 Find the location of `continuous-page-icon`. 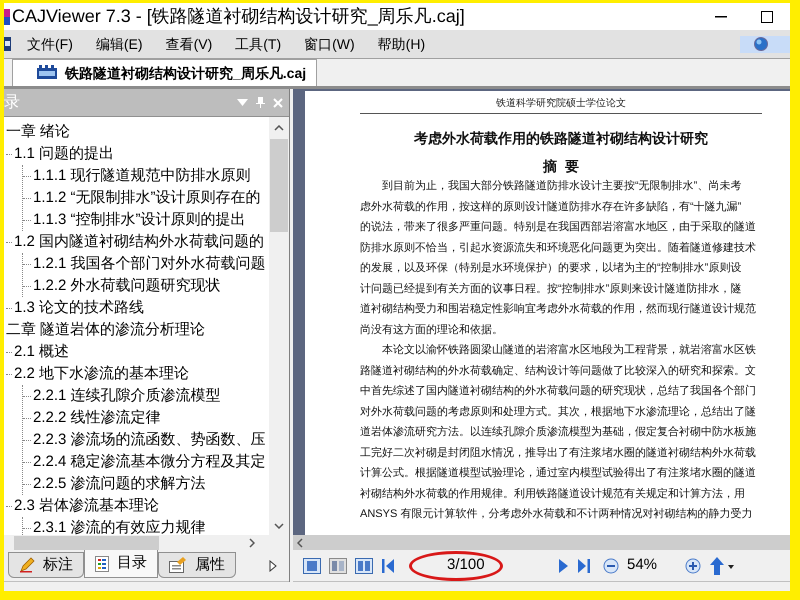

continuous-page-icon is located at coordinates (338, 566).